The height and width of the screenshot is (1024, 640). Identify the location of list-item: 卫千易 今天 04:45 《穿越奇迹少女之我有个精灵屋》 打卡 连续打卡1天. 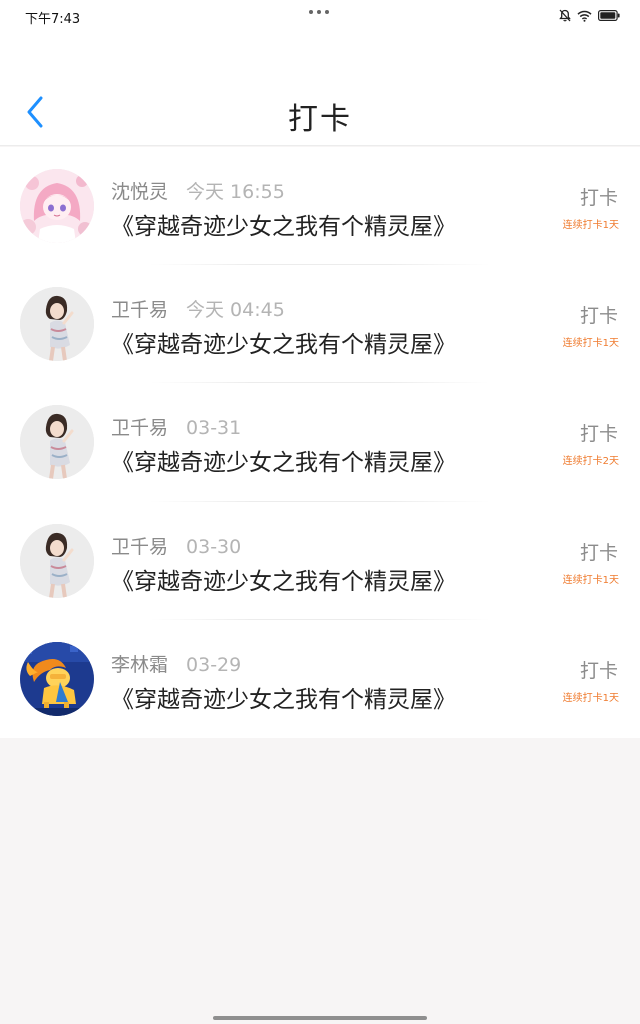
(320, 324).